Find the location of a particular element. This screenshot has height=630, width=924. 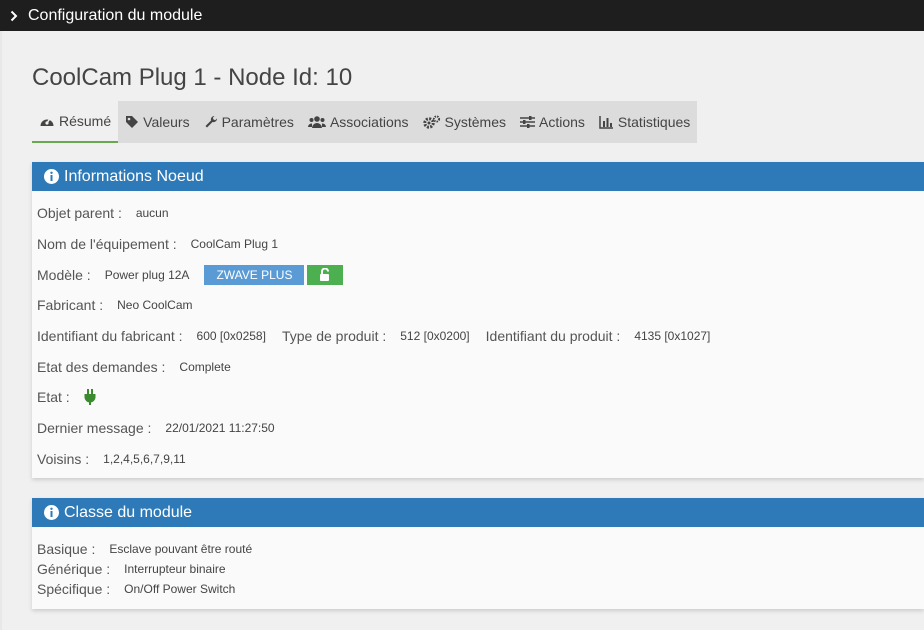

security-unlock-button is located at coordinates (325, 274).